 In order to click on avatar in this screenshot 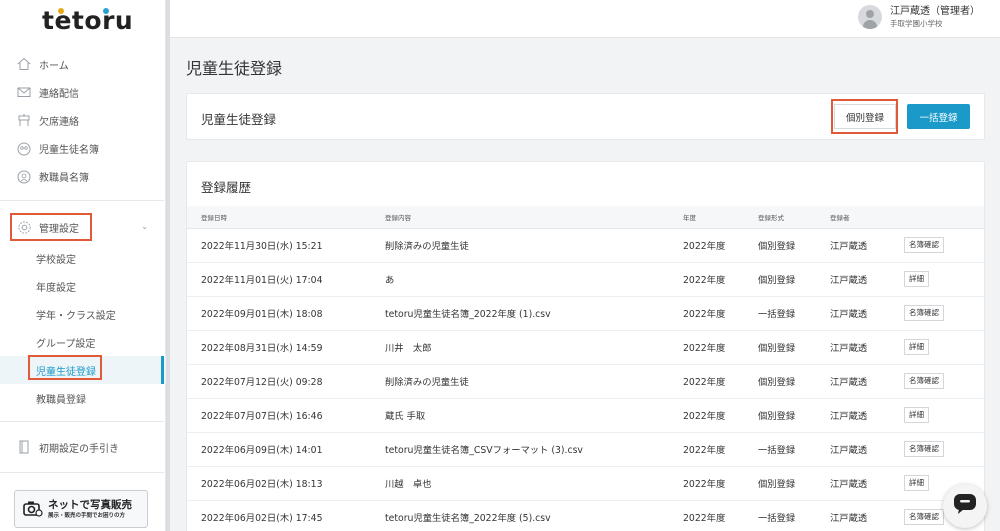, I will do `click(870, 17)`.